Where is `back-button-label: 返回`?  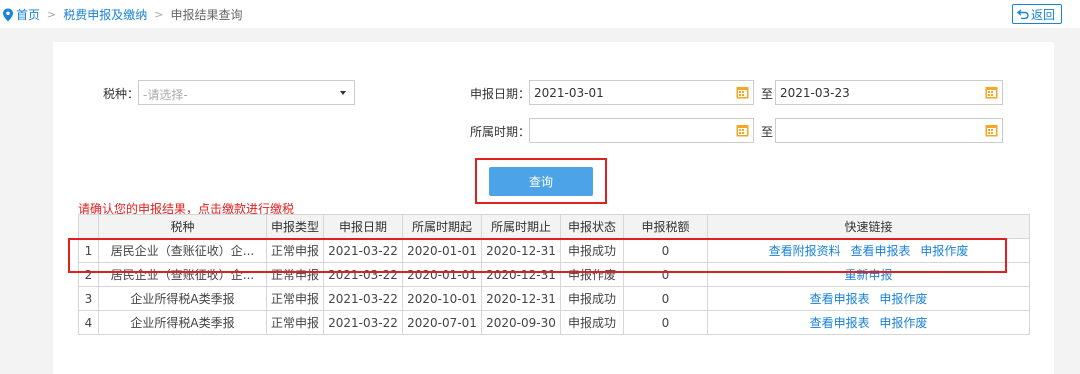 back-button-label: 返回 is located at coordinates (1042, 14).